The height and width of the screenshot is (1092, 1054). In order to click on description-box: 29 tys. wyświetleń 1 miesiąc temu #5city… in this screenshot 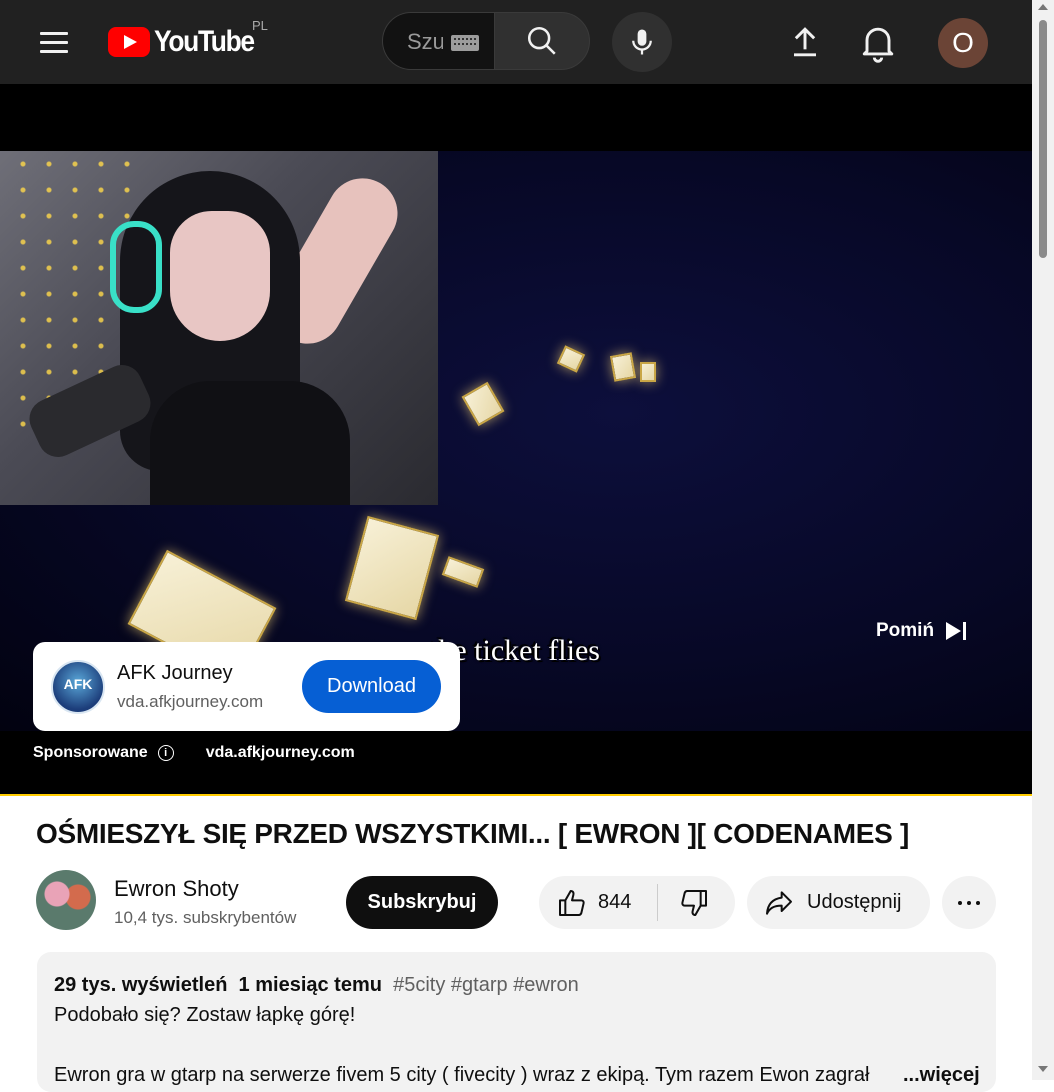, I will do `click(516, 1022)`.